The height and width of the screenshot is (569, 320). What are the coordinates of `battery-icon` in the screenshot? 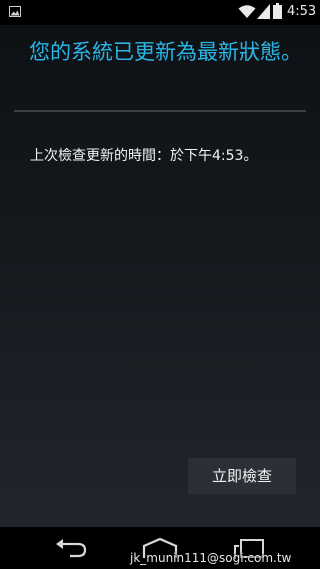 It's located at (277, 11).